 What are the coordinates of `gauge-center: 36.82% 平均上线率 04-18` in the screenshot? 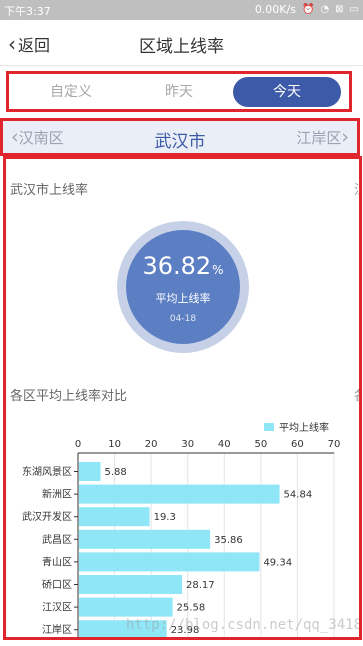 It's located at (183, 287).